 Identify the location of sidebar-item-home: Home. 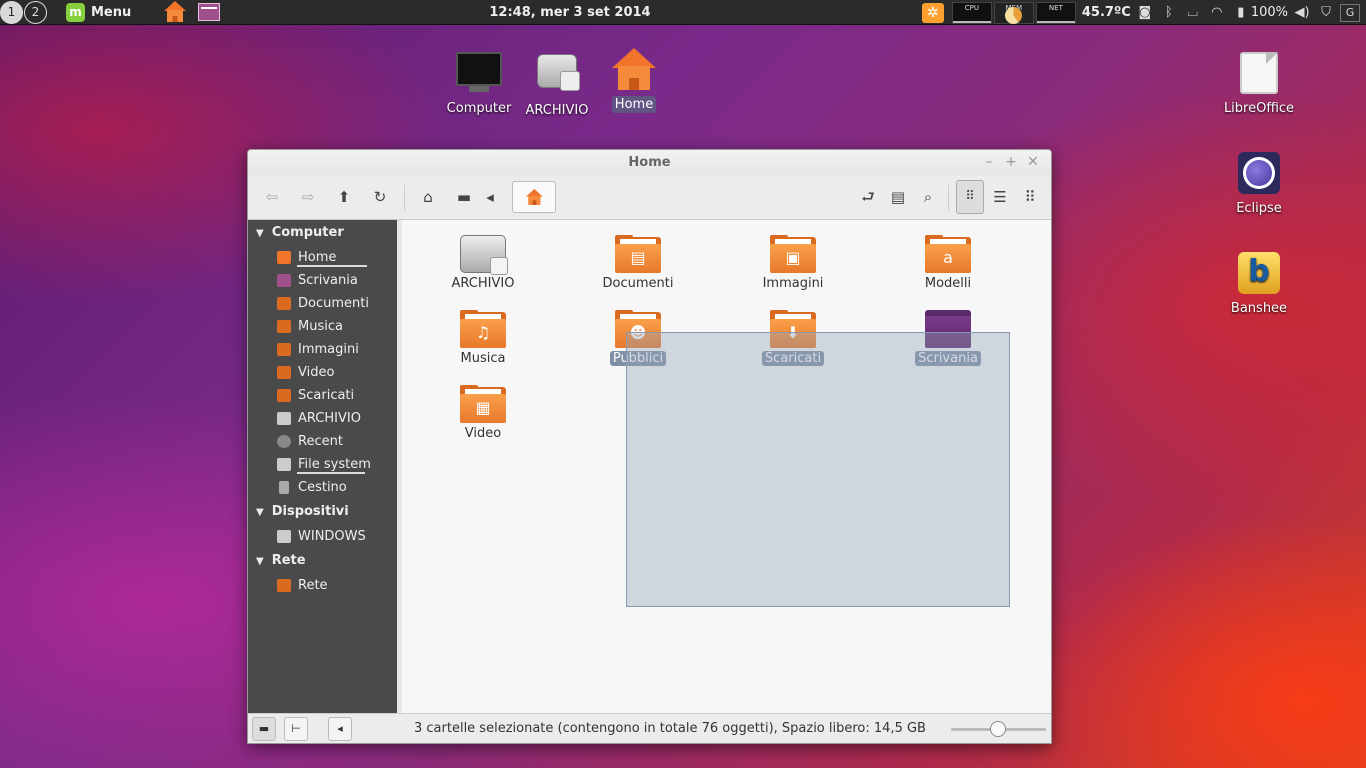
(322, 257).